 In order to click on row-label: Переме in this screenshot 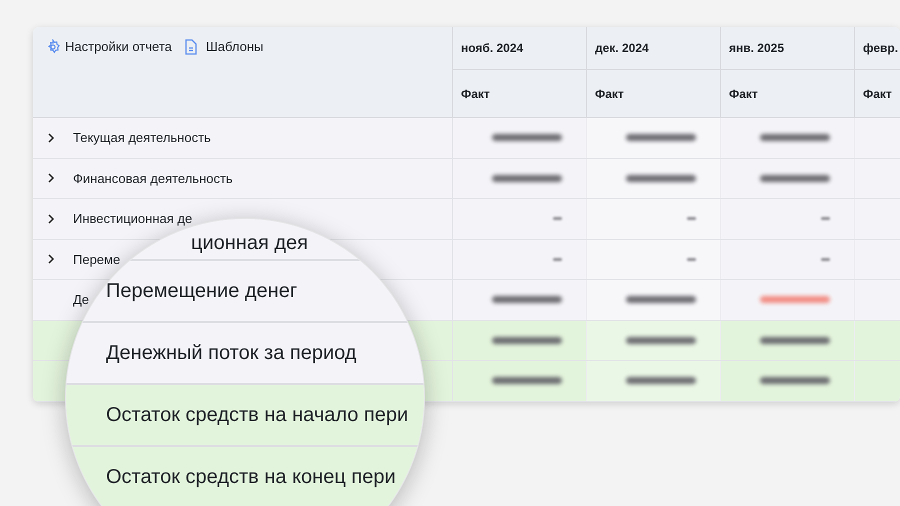, I will do `click(96, 259)`.